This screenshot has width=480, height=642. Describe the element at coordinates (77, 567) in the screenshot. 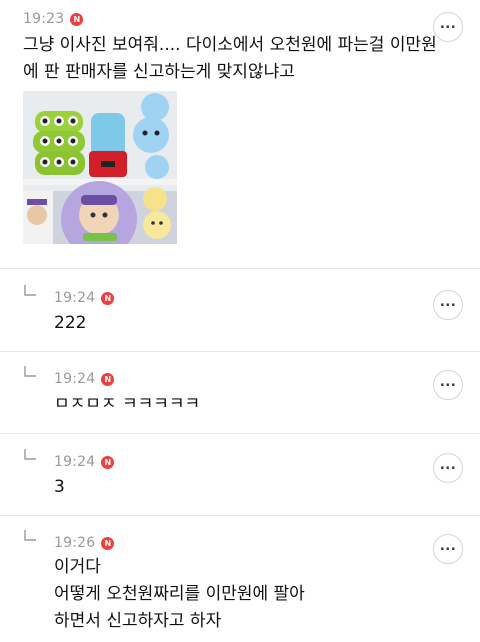

I see `comment-line: 이거다` at that location.